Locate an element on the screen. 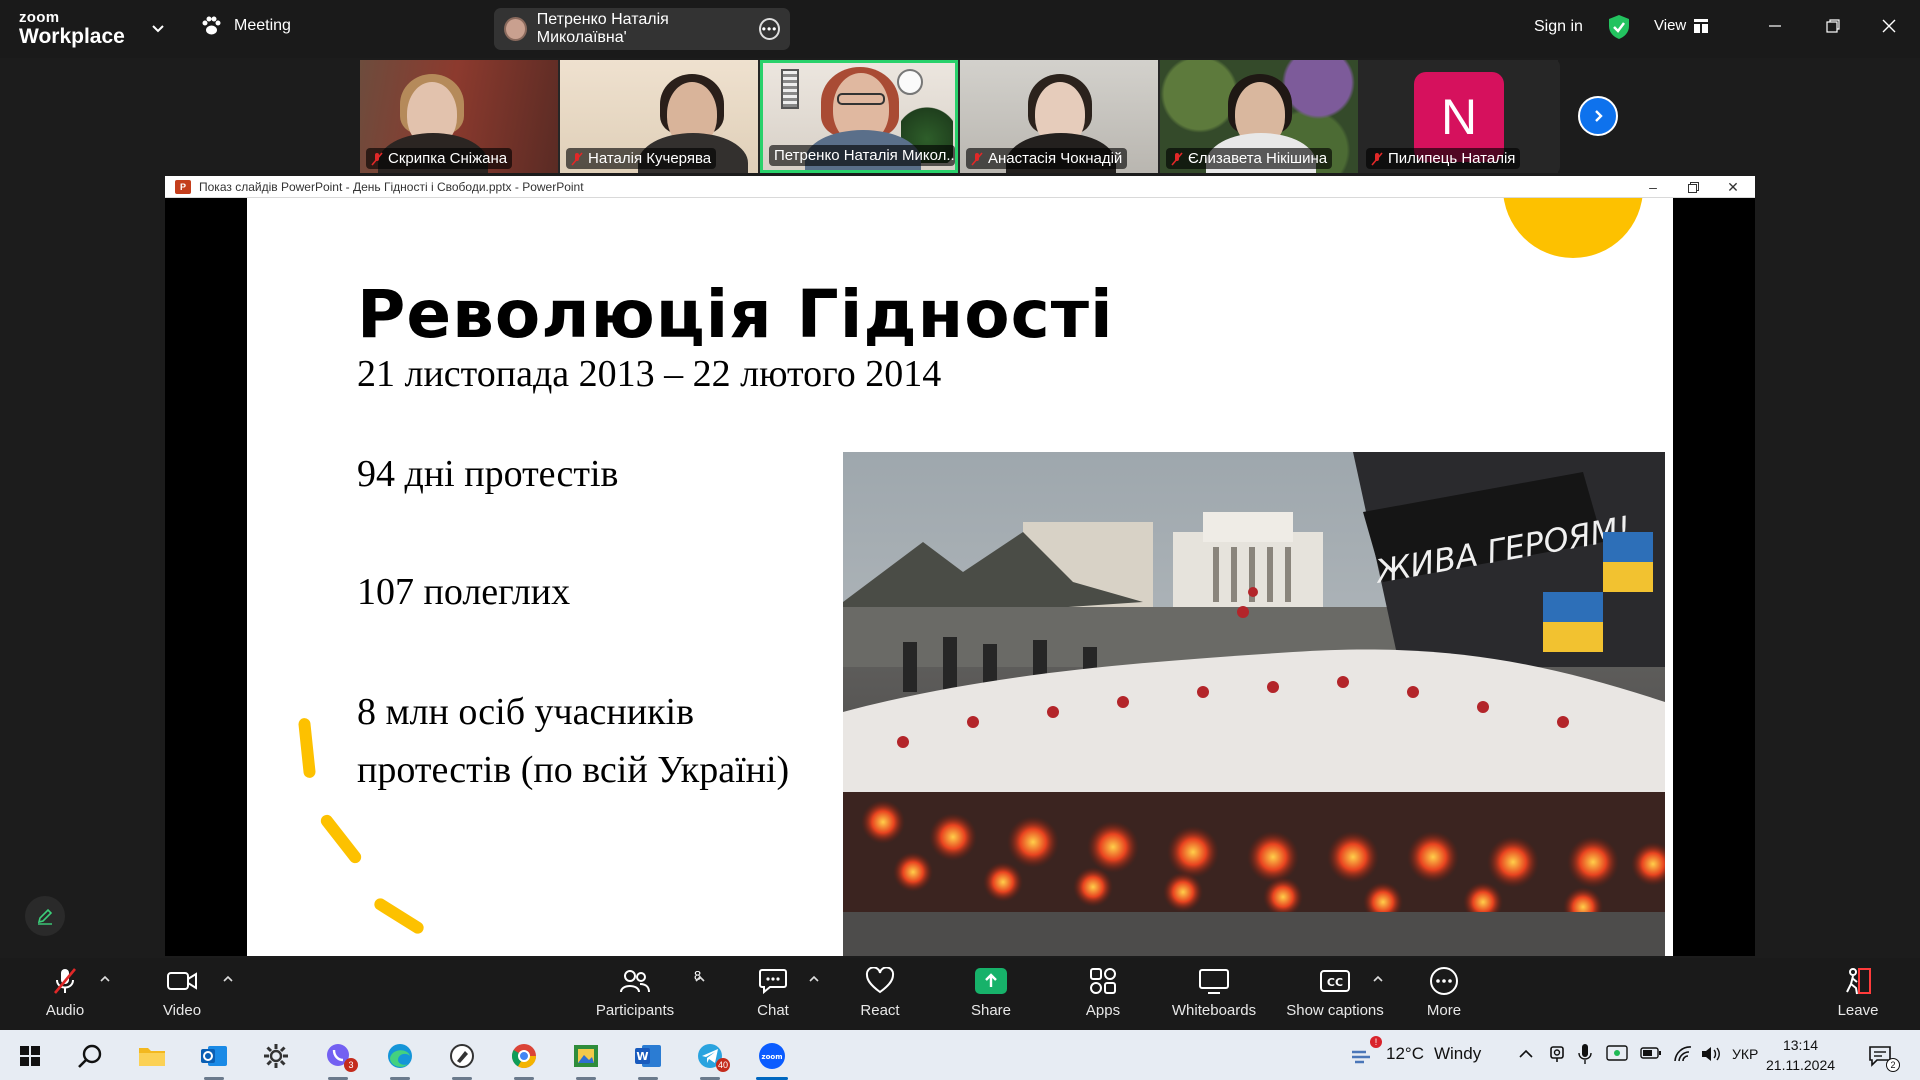 The width and height of the screenshot is (1920, 1080). system-clock: 13:14 21.11.2024 is located at coordinates (1800, 1055).